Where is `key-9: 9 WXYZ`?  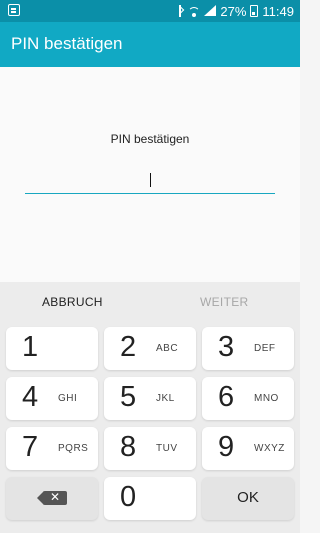 key-9: 9 WXYZ is located at coordinates (248, 448).